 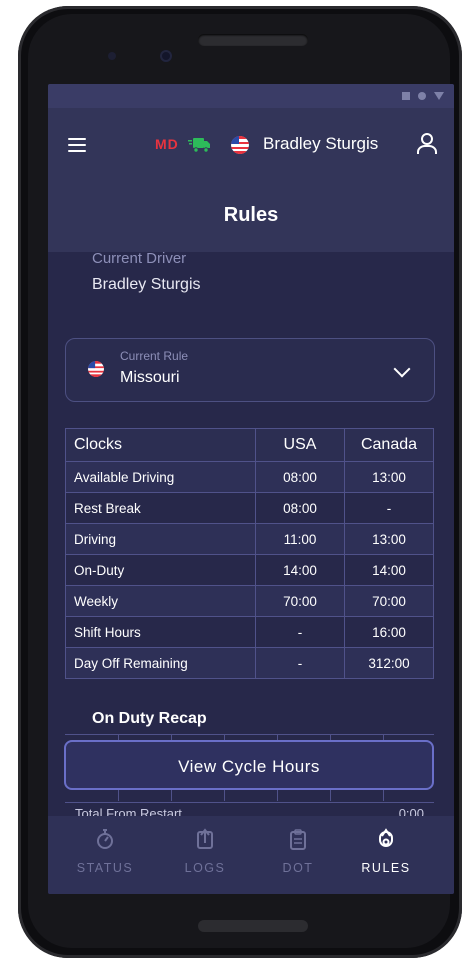 I want to click on front-camera, so click(x=166, y=56).